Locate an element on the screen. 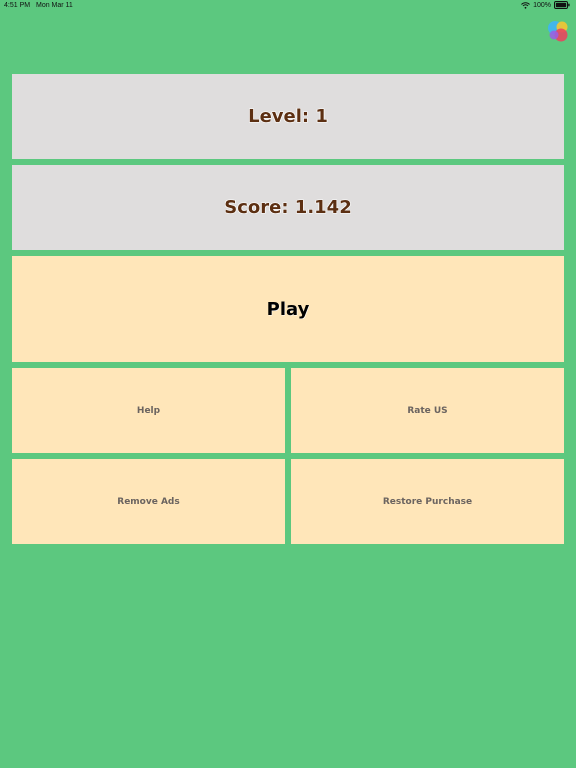 This screenshot has height=768, width=576. status-date: Mon Mar 11 is located at coordinates (54, 5).